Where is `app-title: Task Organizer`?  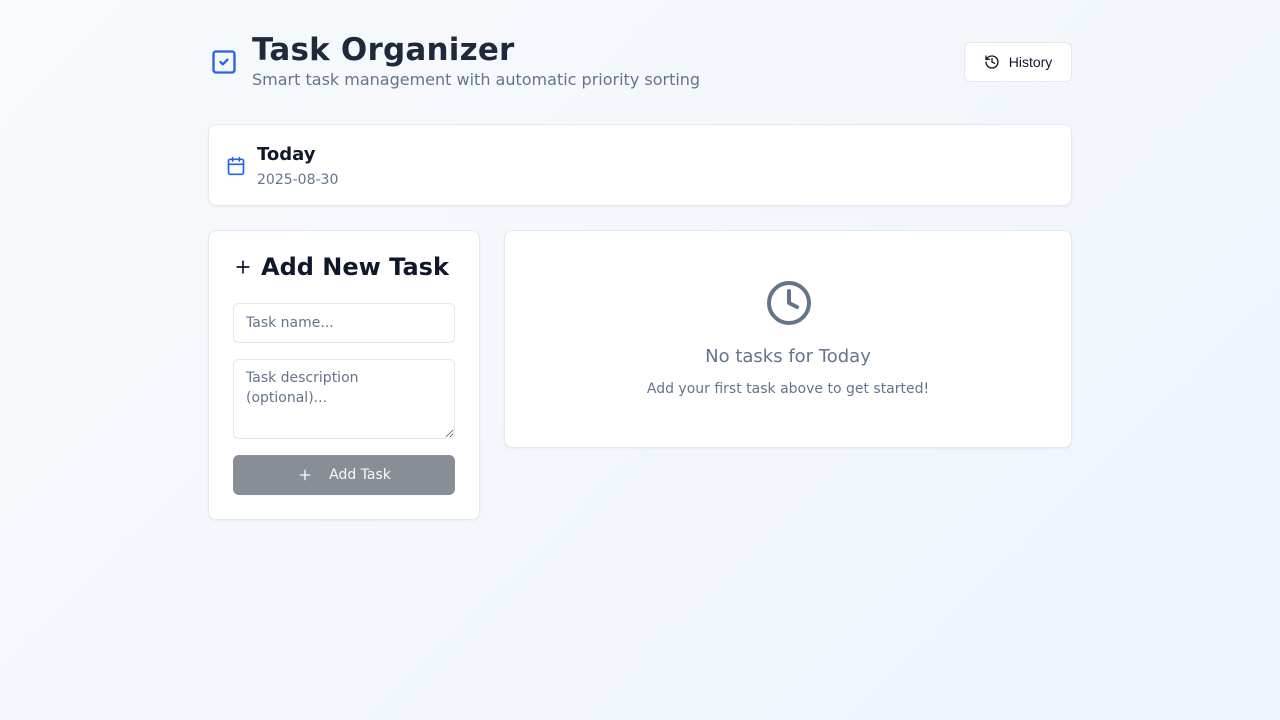 app-title: Task Organizer is located at coordinates (383, 50).